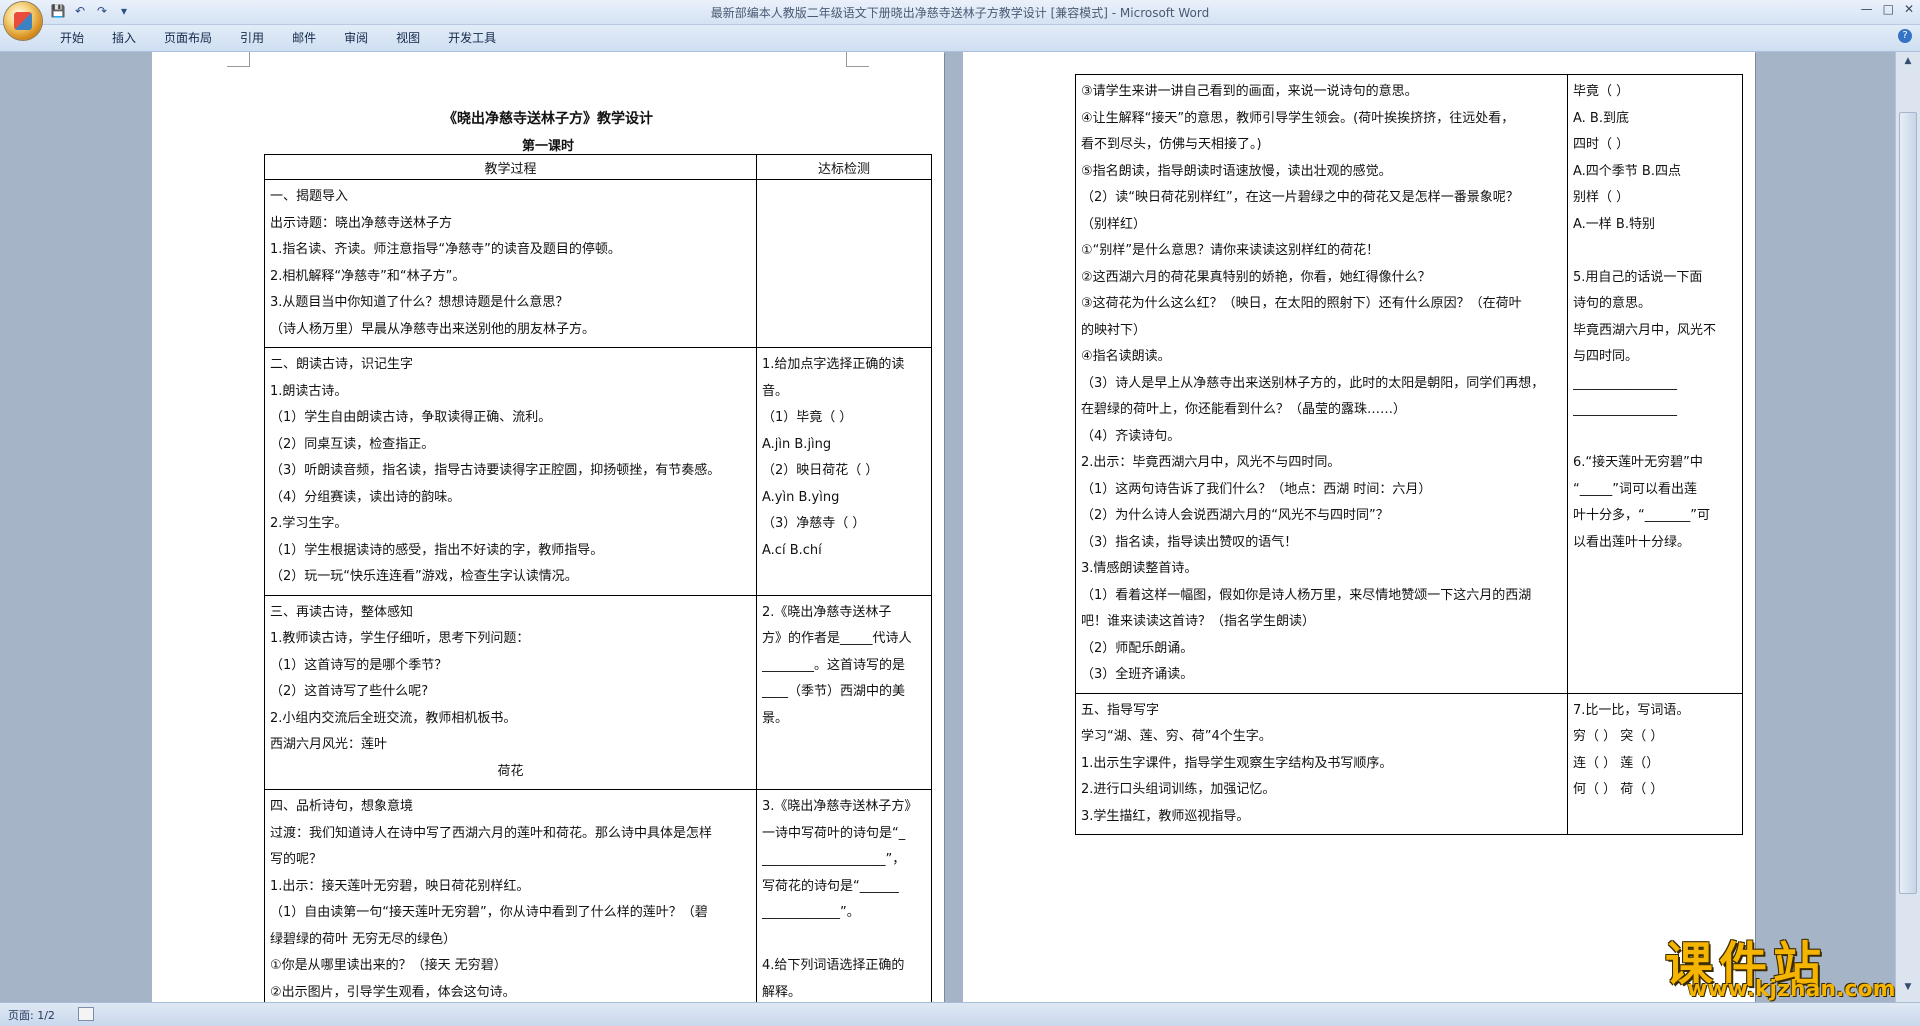 Image resolution: width=1920 pixels, height=1026 pixels. I want to click on scrollbar-thumb, so click(1908, 503).